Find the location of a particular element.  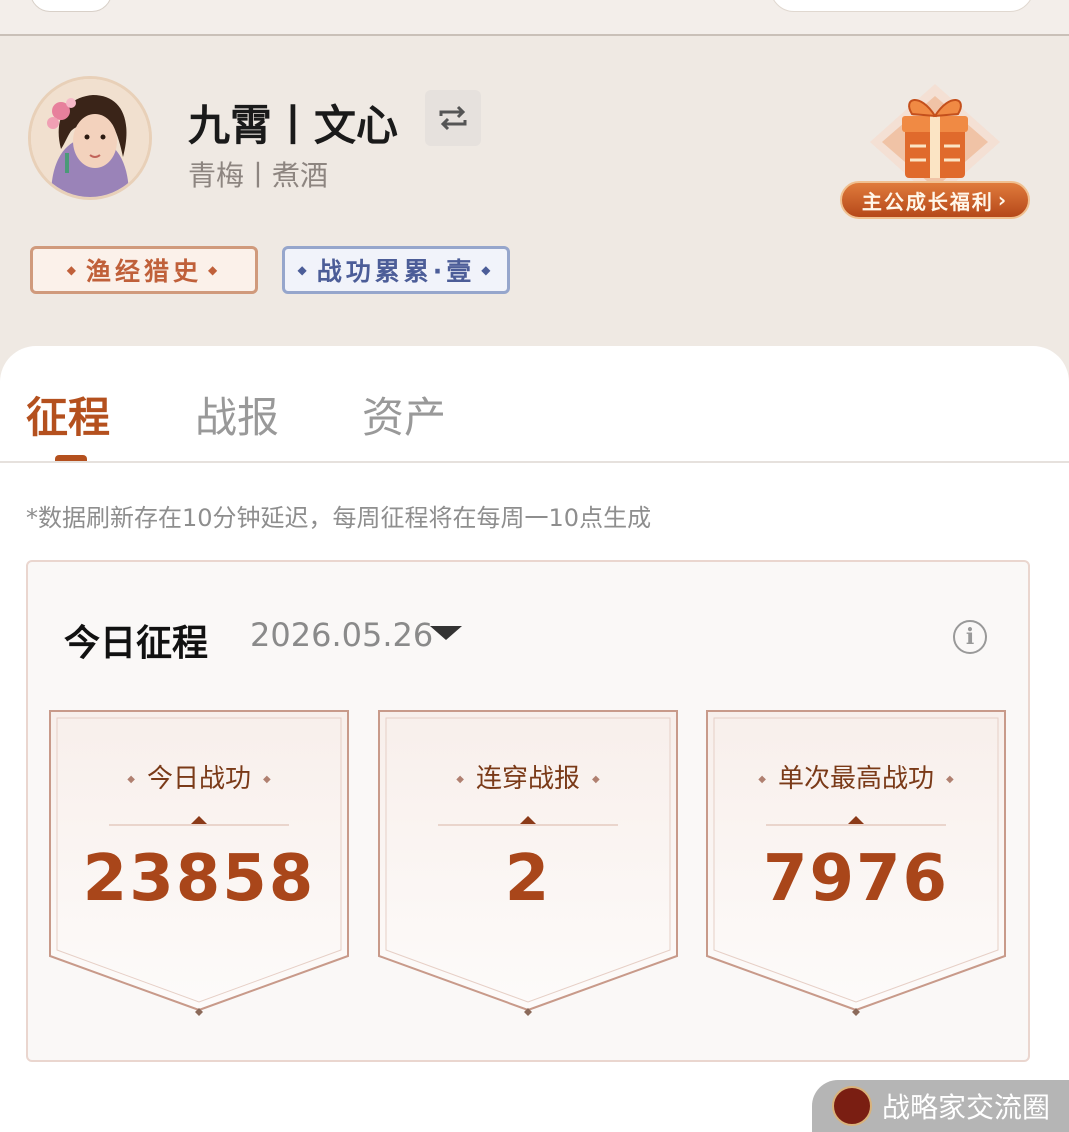

watermark-logo-icon is located at coordinates (852, 1106).